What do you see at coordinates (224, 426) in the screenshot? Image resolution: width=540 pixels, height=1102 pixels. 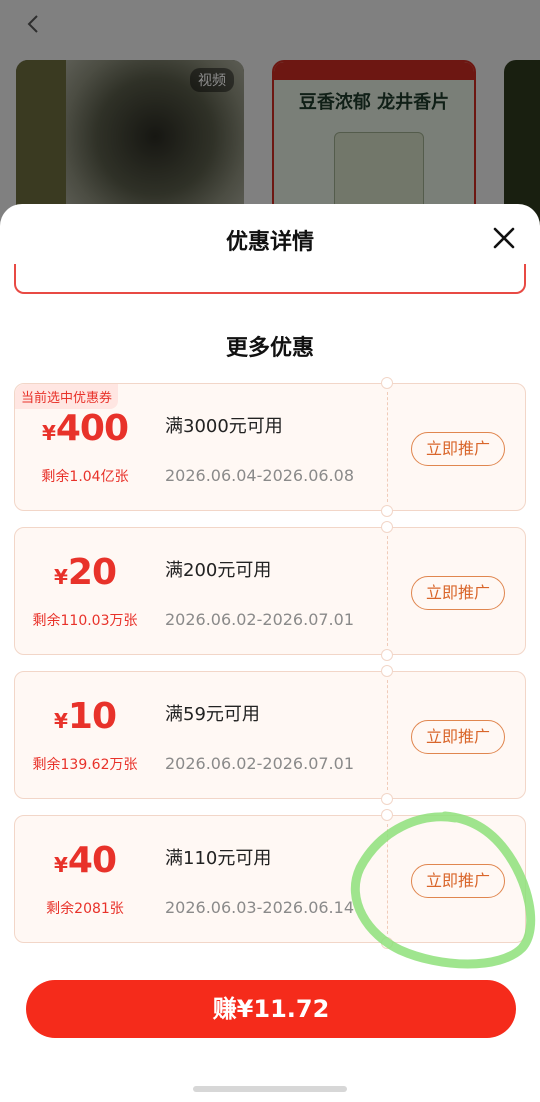 I see `coupon-condition: 满3000元可用` at bounding box center [224, 426].